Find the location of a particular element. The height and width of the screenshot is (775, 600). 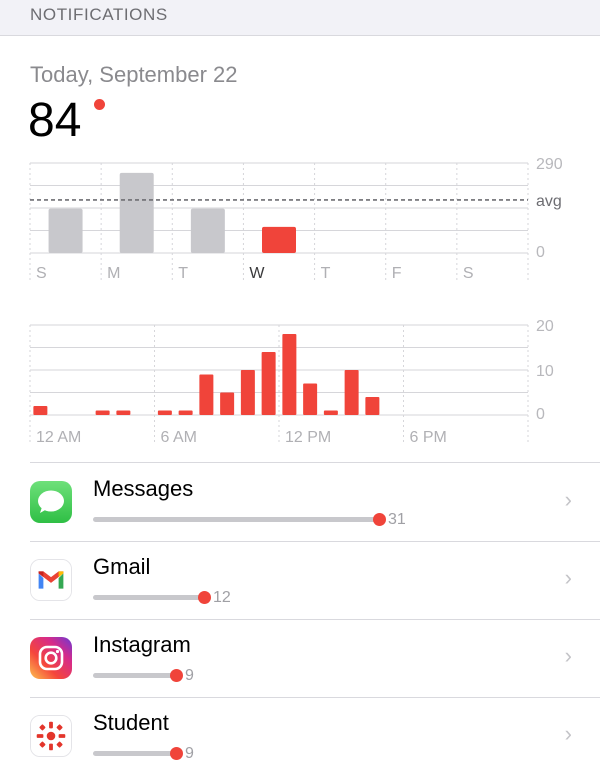

y-tick-label: 20 is located at coordinates (545, 326).